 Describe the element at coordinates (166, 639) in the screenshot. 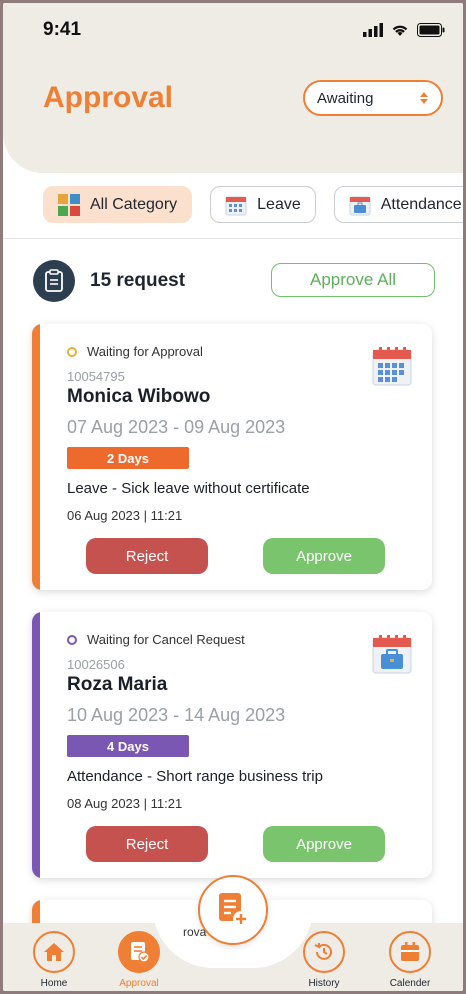

I see `request-status-text: Waiting for Cancel Request` at that location.